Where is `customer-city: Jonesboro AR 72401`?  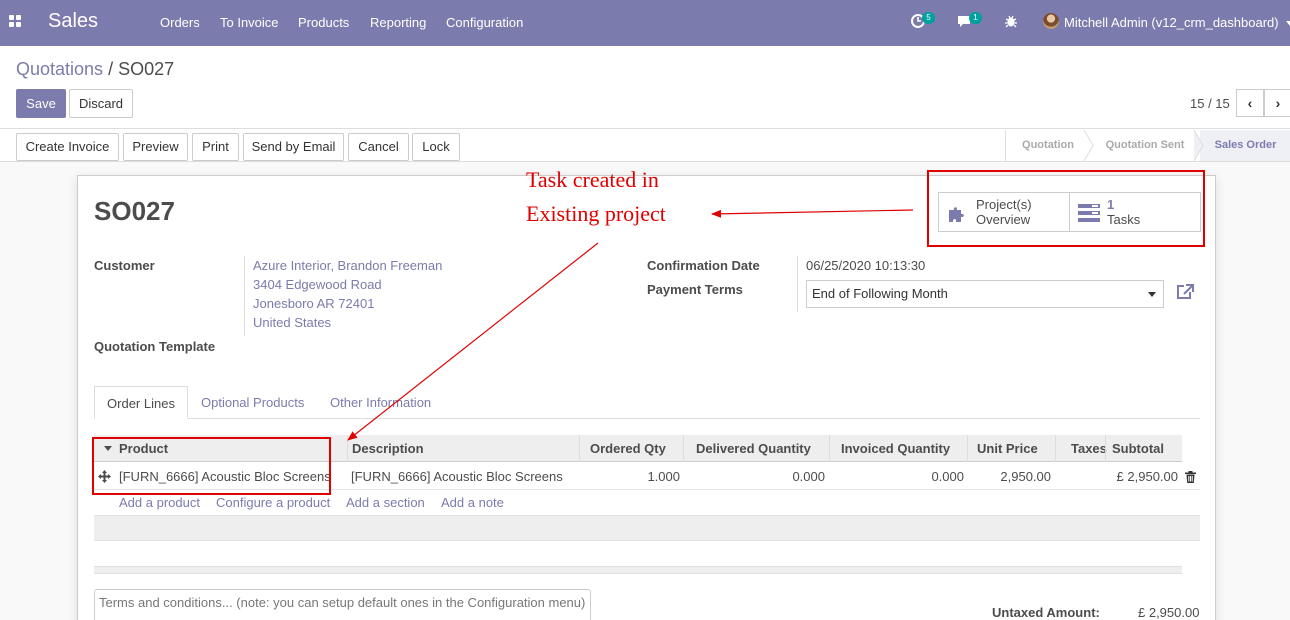 customer-city: Jonesboro AR 72401 is located at coordinates (314, 303).